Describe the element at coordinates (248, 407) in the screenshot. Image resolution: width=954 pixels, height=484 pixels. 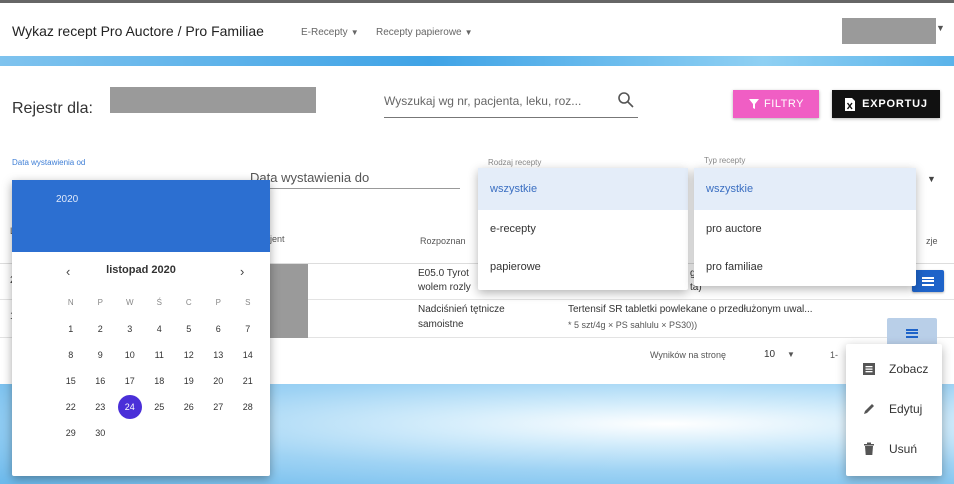
I see `calendar-day: 28` at that location.